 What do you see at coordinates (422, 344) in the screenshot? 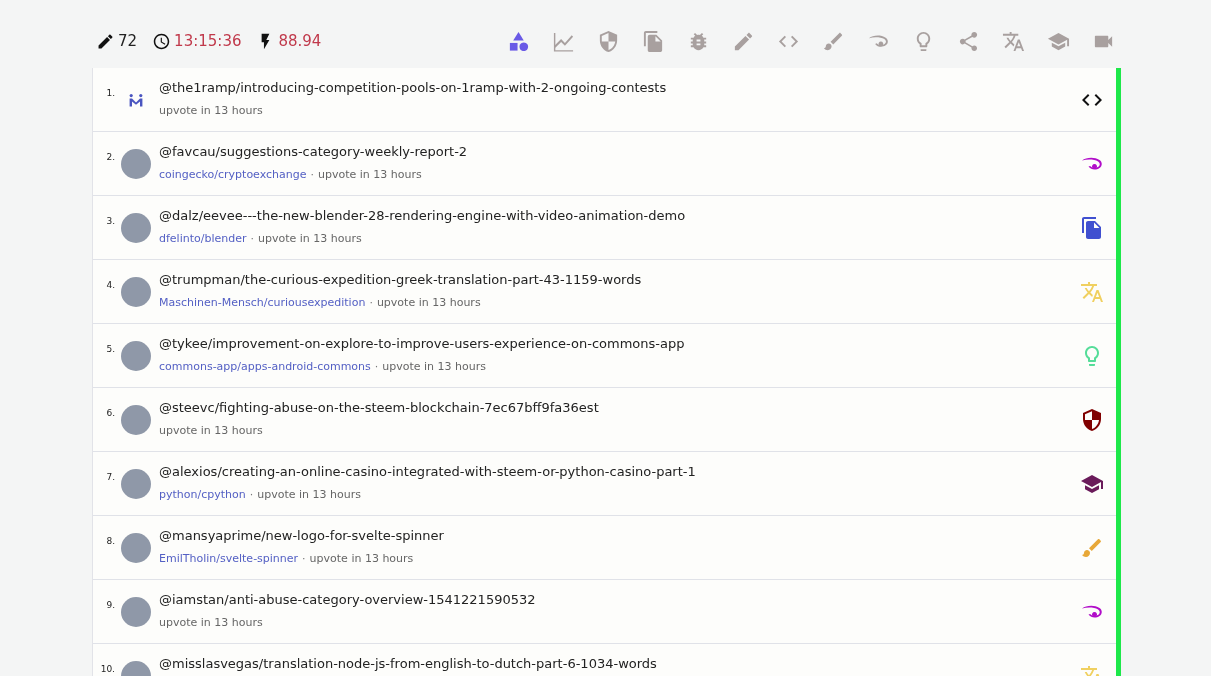
I see `post-title: @tykee/improvement-on-explore-to-improve-users-experience-on-commons-app` at bounding box center [422, 344].